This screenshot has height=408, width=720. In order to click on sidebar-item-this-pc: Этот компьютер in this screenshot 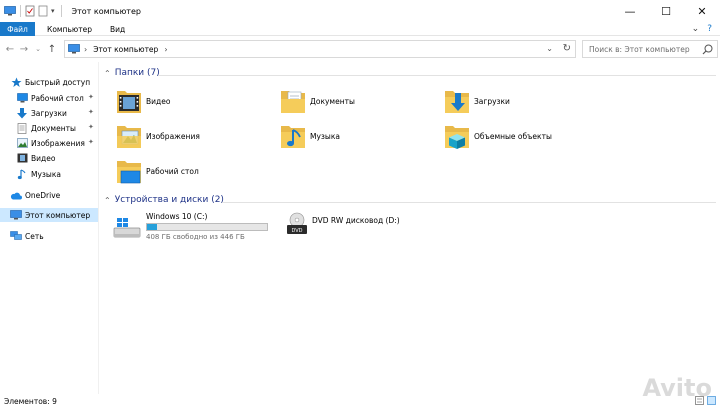, I will do `click(50, 215)`.